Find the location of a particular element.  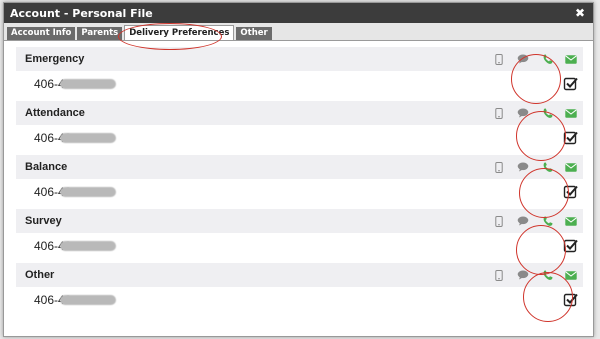

dialog-title: Account - Personal File is located at coordinates (81, 13).